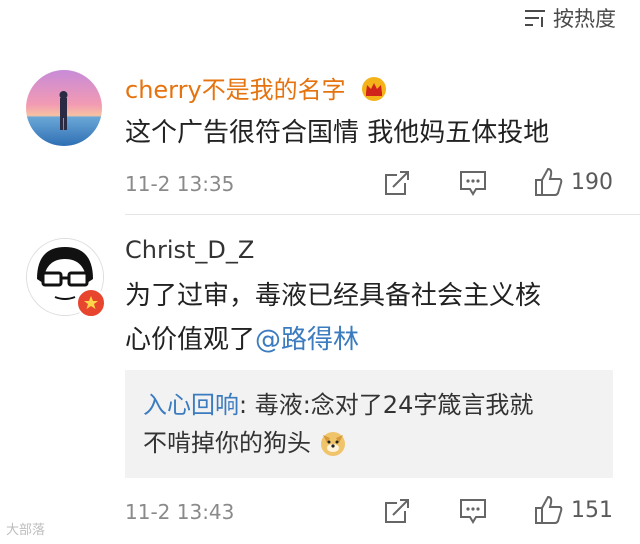 Image resolution: width=640 pixels, height=544 pixels. What do you see at coordinates (189, 250) in the screenshot?
I see `comment-username: Christ_D_Z` at bounding box center [189, 250].